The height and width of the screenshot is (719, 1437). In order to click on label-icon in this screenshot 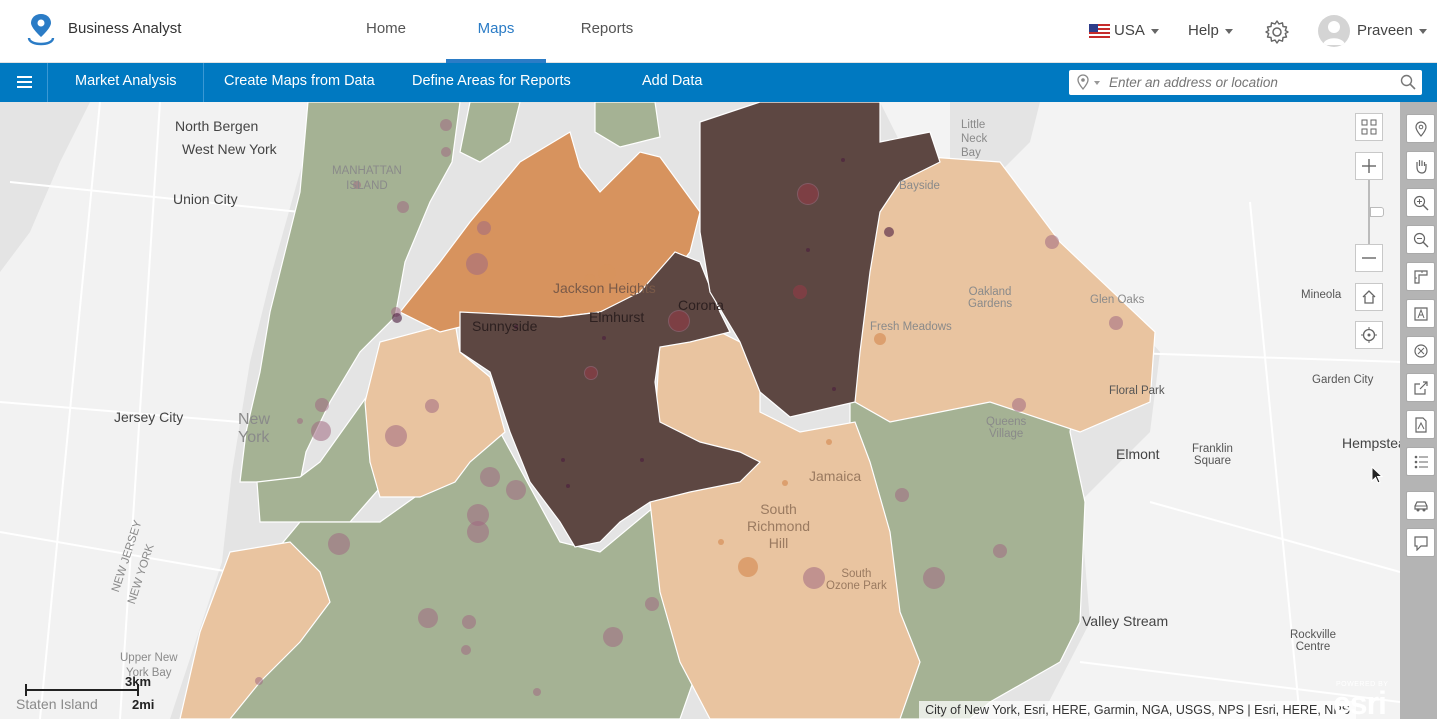, I will do `click(1420, 313)`.